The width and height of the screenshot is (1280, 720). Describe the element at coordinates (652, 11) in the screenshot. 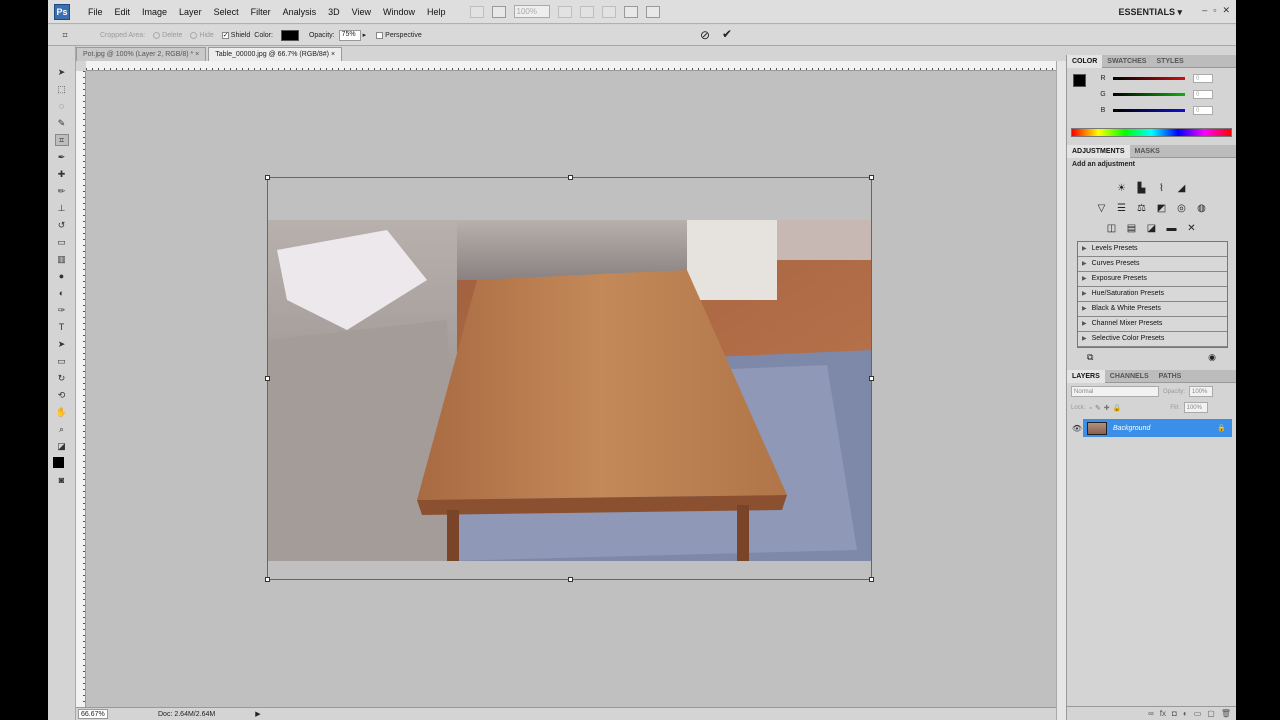

I see `screen-mode-icon` at that location.